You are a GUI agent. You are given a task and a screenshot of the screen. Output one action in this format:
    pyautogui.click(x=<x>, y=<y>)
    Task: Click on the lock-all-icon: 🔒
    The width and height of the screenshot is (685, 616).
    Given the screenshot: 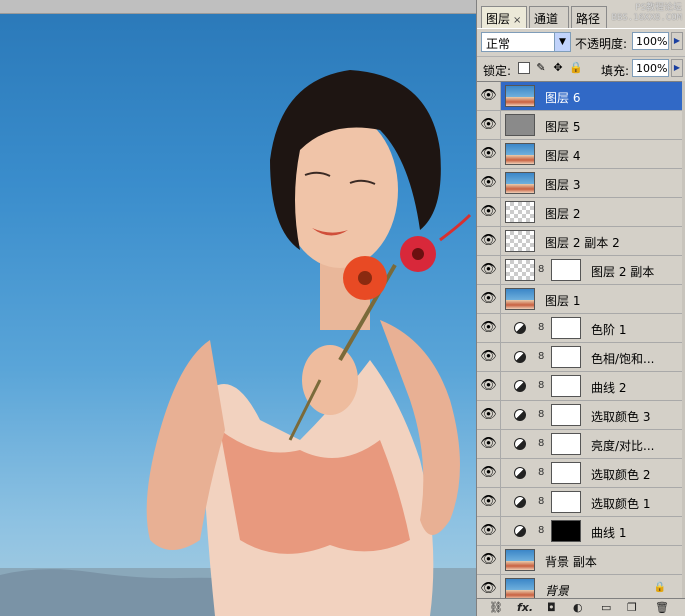 What is the action you would take?
    pyautogui.click(x=576, y=68)
    